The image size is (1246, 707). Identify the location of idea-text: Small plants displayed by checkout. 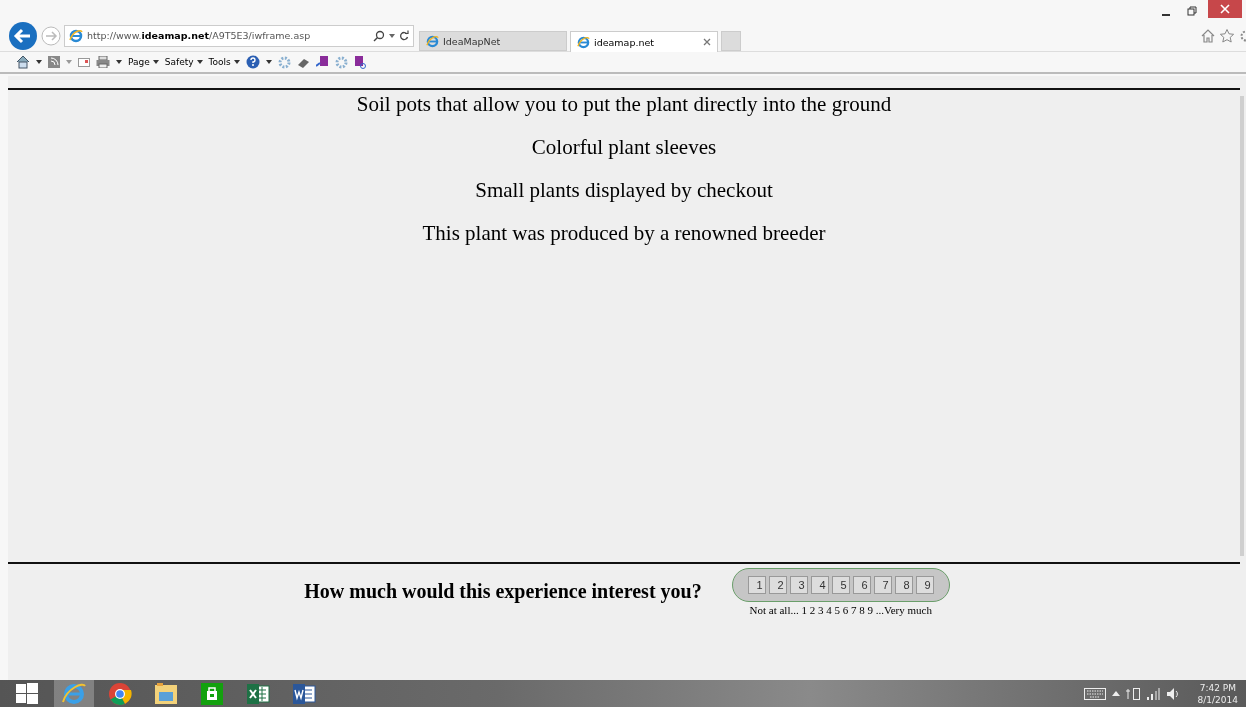
(624, 190).